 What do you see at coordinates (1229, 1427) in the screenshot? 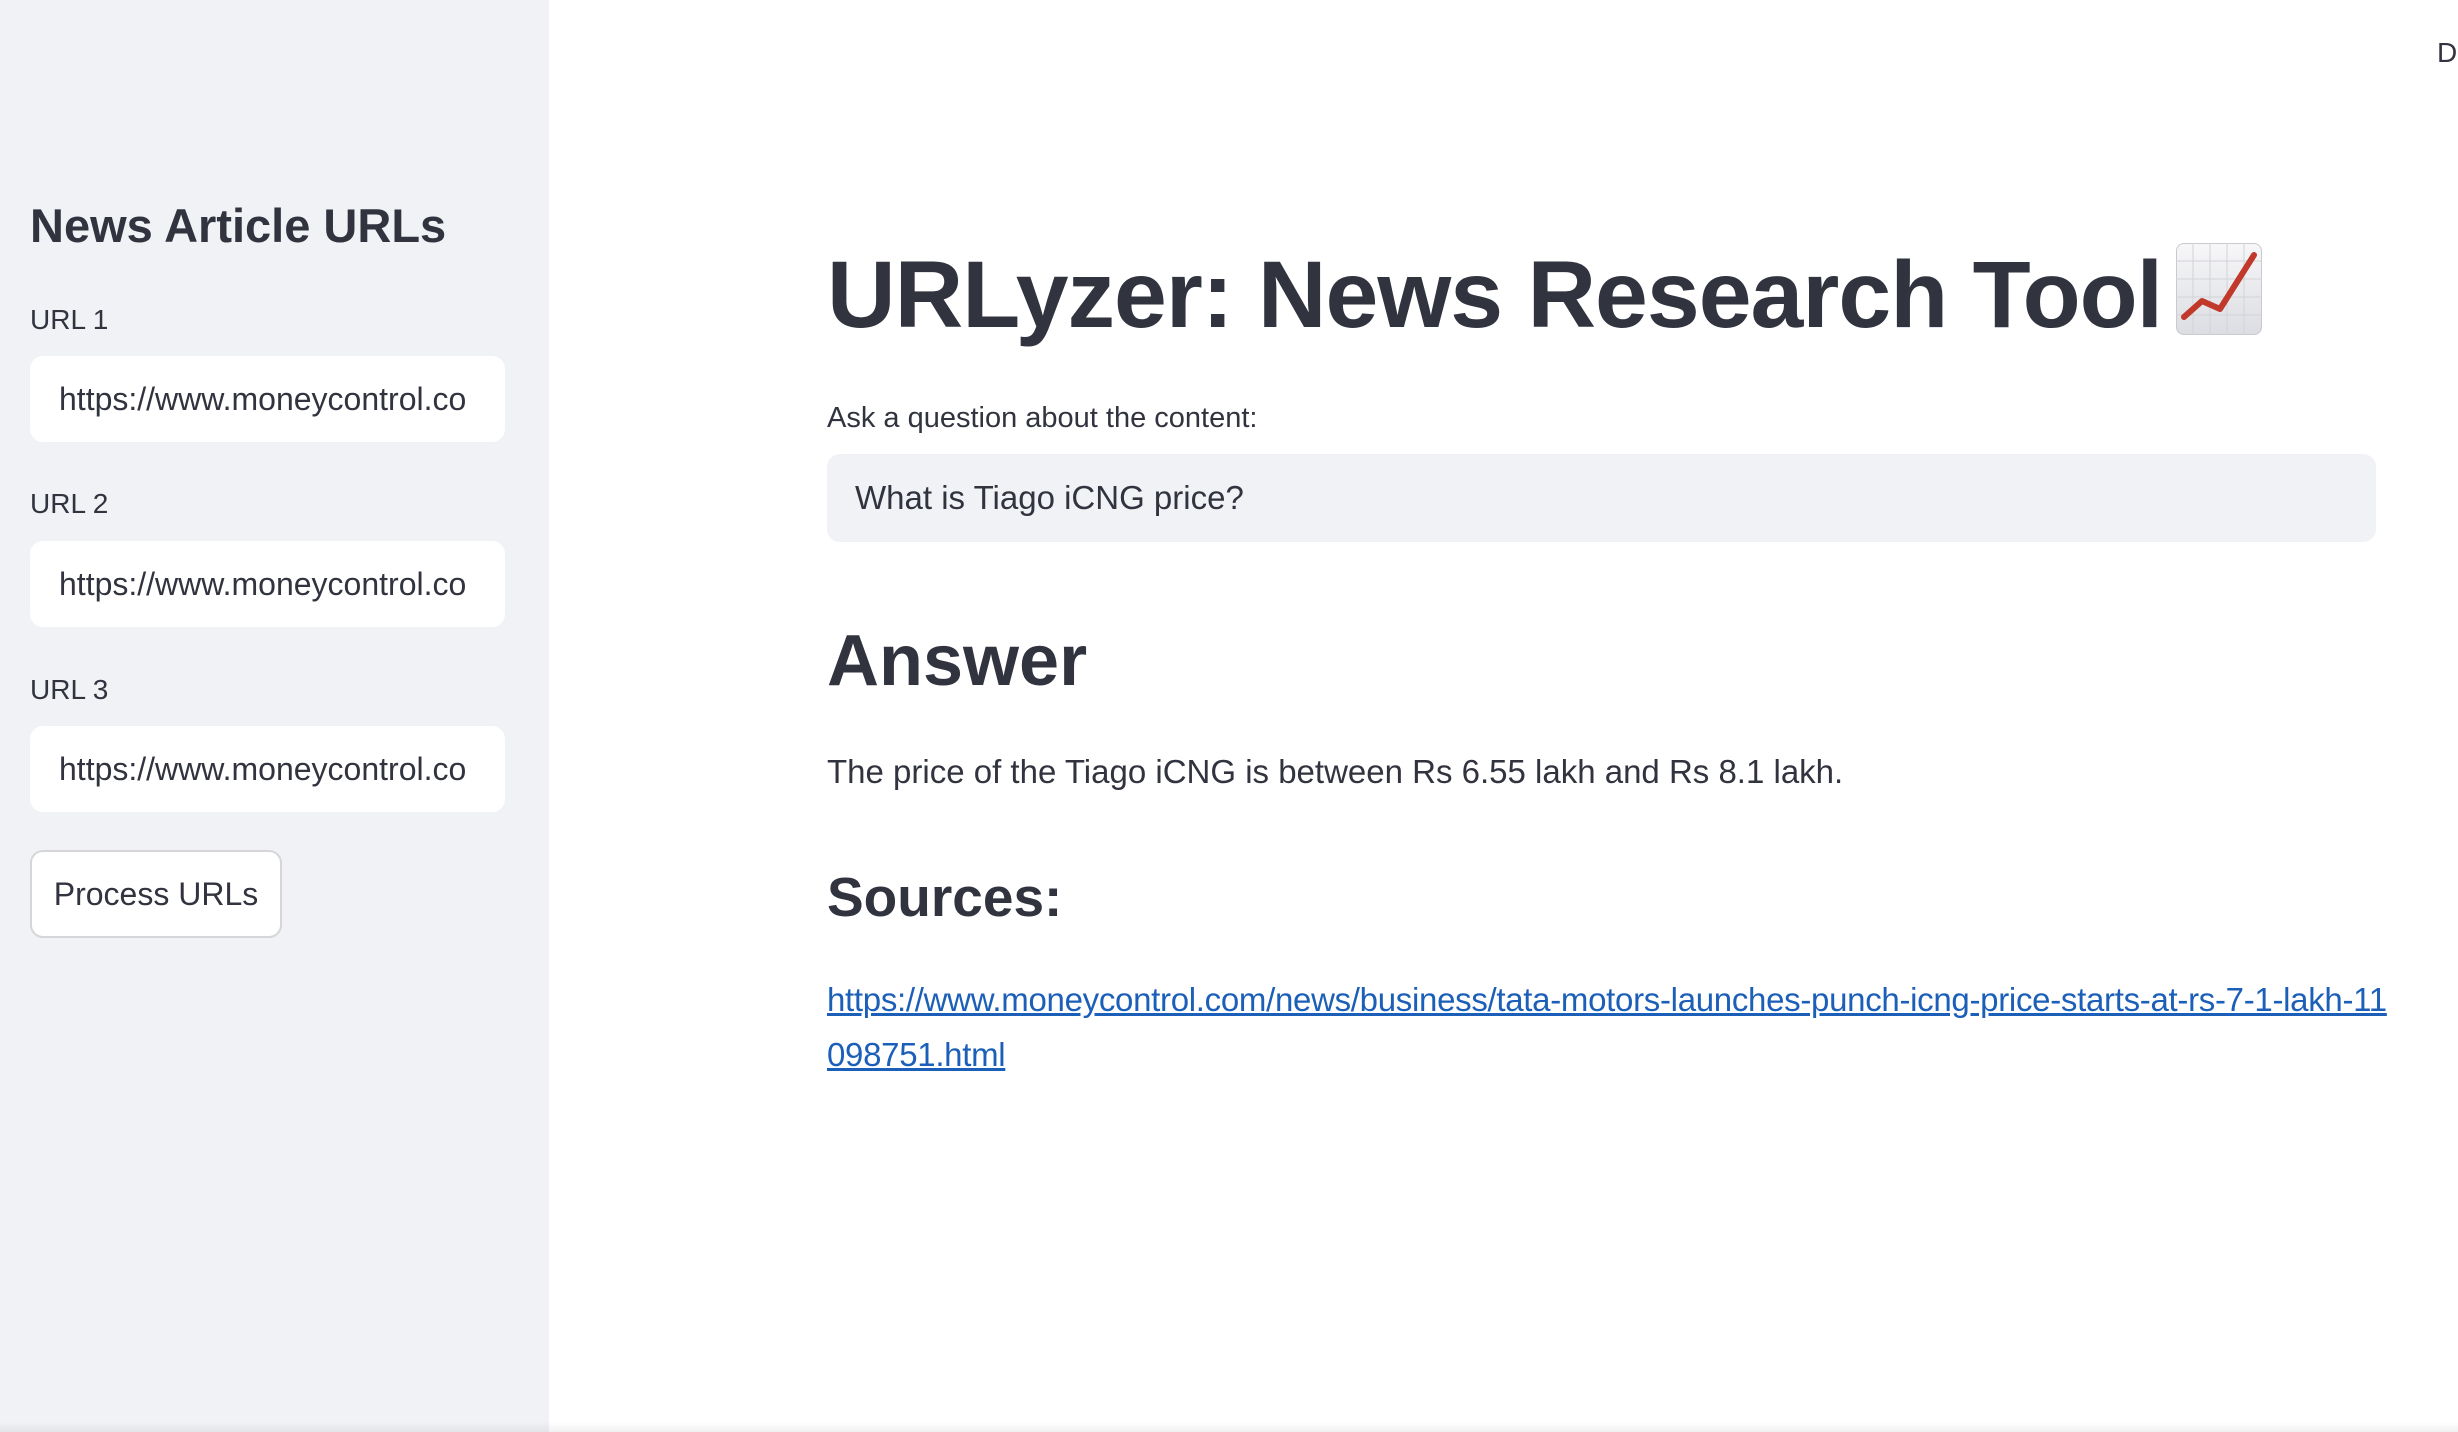
I see `bottom-shadow` at bounding box center [1229, 1427].